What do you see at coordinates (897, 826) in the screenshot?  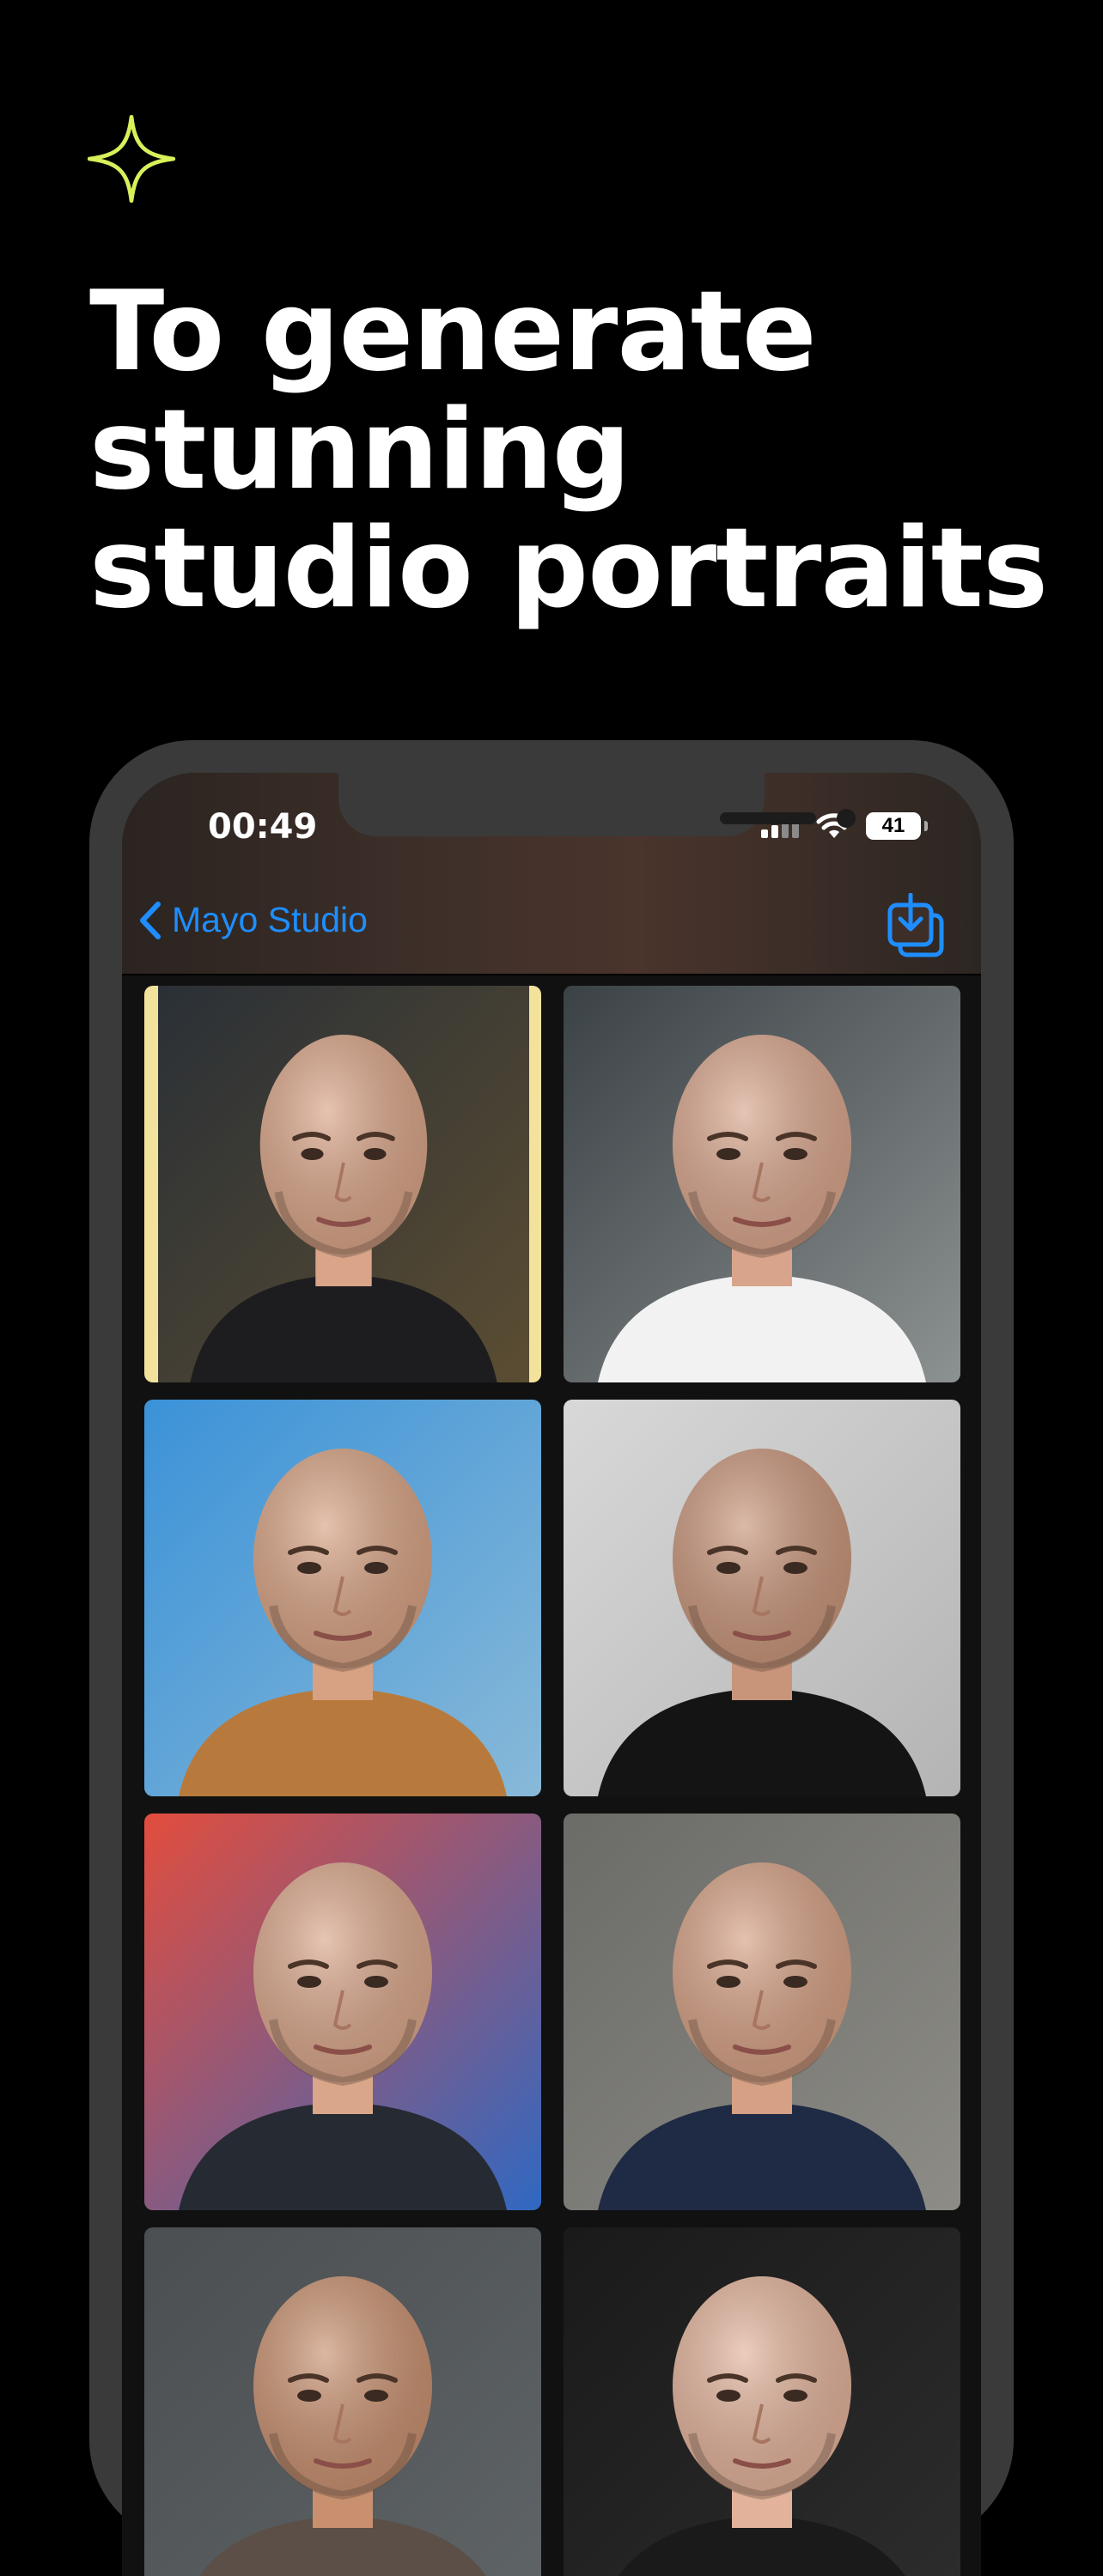 I see `battery-icon: 41` at bounding box center [897, 826].